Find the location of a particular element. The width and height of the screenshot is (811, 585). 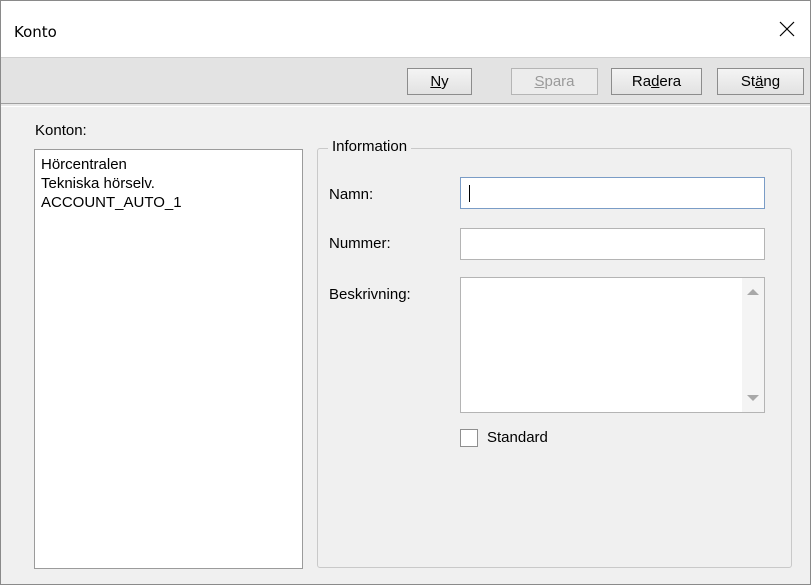

scroll-up-arrow-icon is located at coordinates (753, 292).